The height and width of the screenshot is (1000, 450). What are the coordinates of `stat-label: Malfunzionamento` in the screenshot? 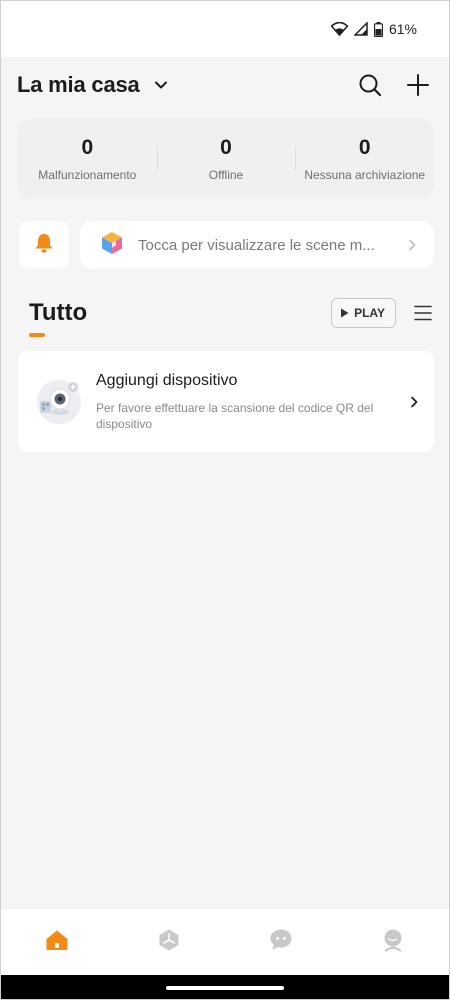 It's located at (87, 175).